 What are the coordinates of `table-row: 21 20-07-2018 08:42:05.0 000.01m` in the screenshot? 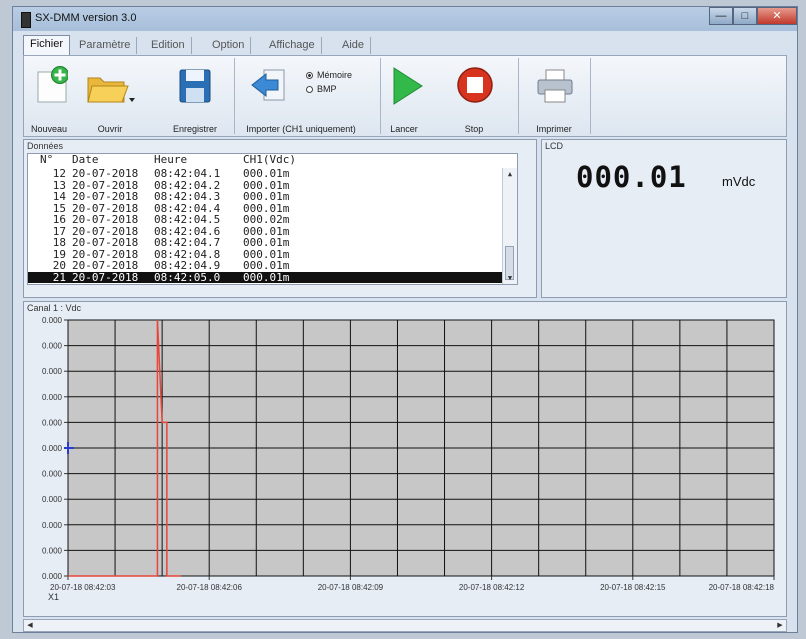 It's located at (268, 277).